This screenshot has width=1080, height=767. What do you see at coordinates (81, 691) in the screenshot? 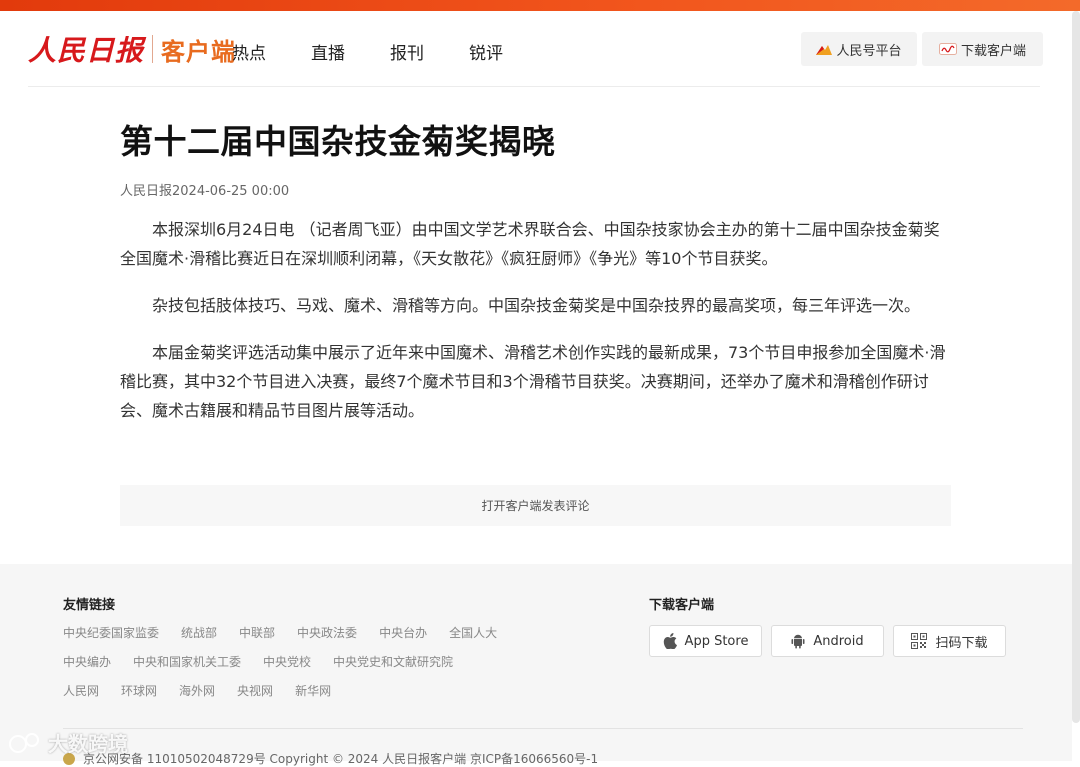
I see `friend-link: 人民网` at bounding box center [81, 691].